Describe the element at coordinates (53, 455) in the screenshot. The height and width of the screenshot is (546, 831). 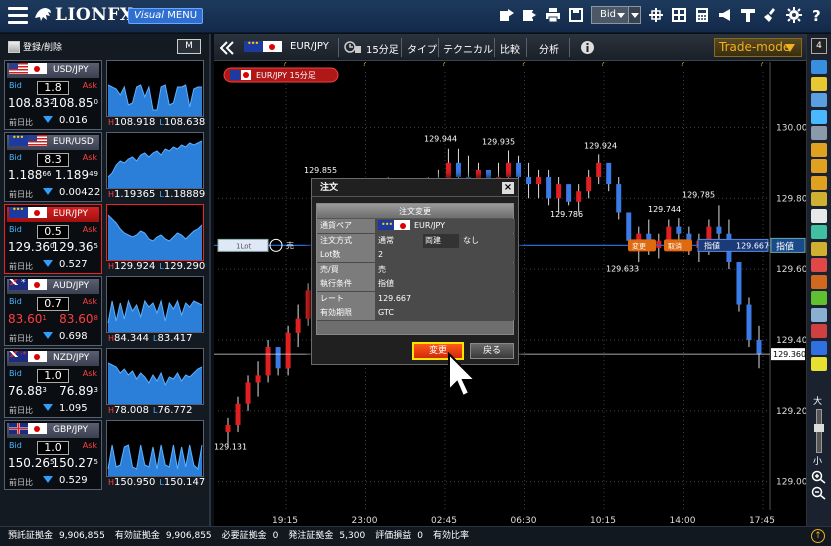
I see `rate-box: GBP/JPY Bid Ask 1.0 150.265 150.275 前日比 0.529` at that location.